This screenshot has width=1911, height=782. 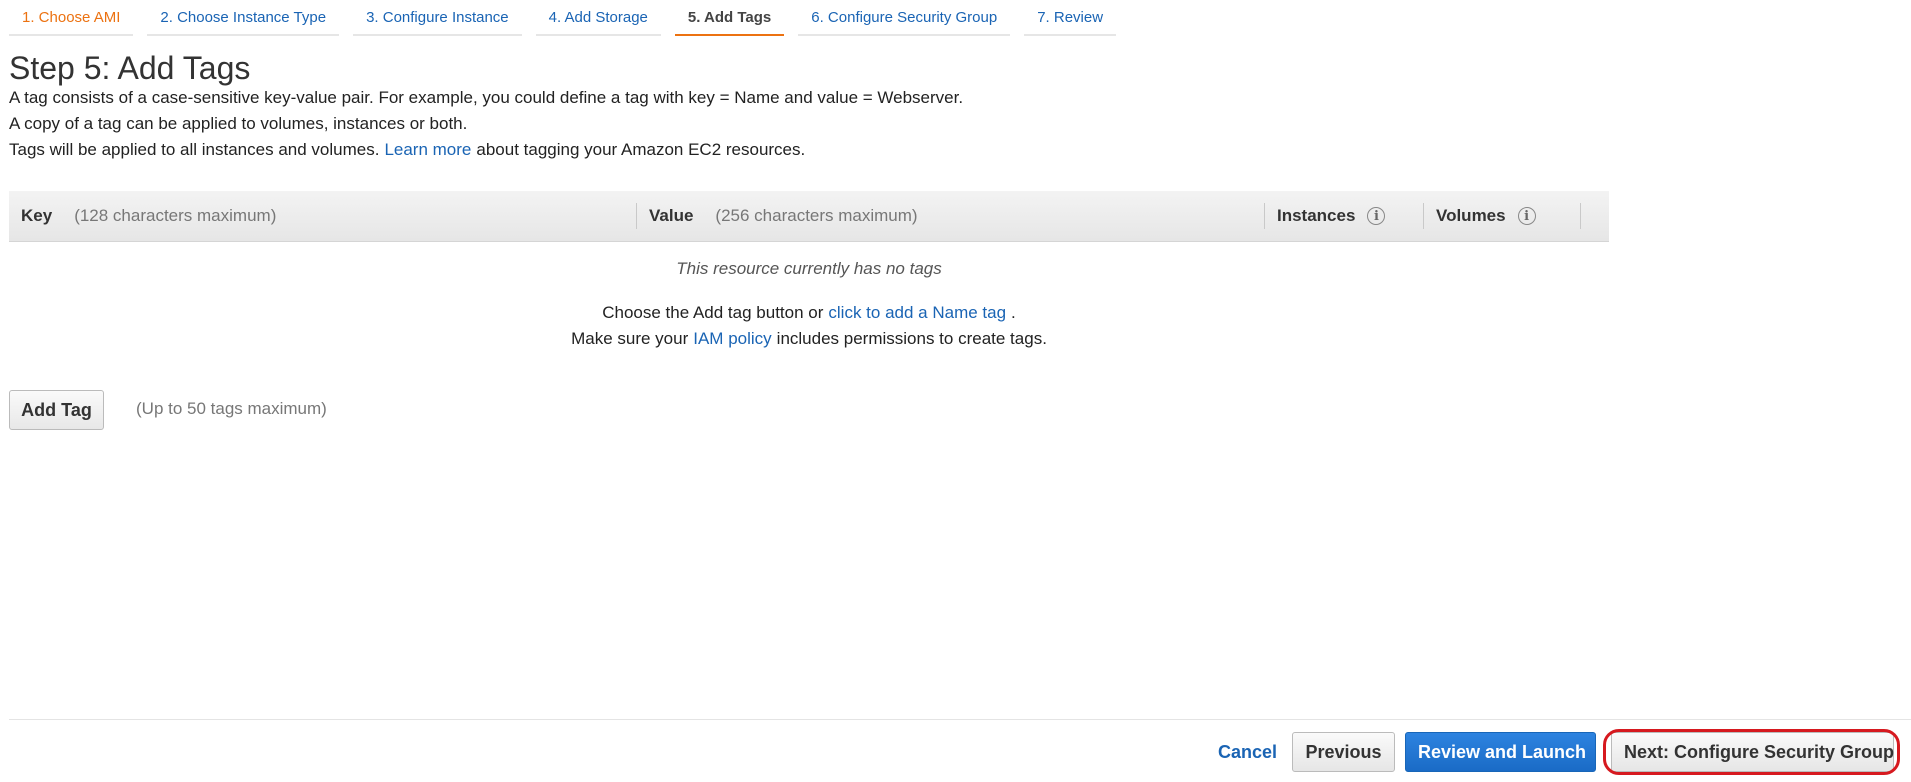 What do you see at coordinates (175, 215) in the screenshot?
I see `column-key-hint: (128 characters maximum)` at bounding box center [175, 215].